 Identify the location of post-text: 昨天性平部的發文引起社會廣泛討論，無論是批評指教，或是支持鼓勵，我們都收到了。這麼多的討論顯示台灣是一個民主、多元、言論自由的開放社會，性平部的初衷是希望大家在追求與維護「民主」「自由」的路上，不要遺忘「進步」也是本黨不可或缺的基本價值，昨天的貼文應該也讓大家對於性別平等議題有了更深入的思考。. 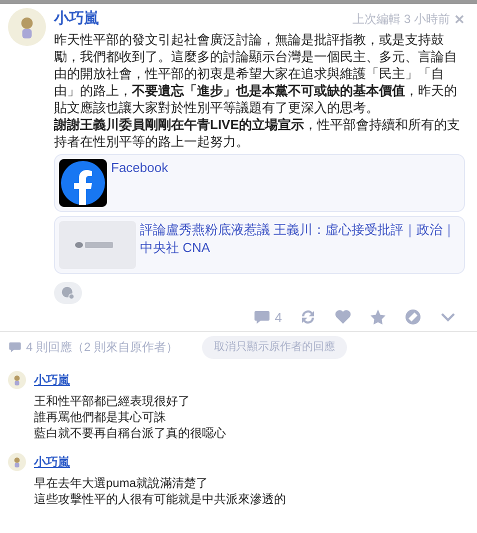
(256, 73).